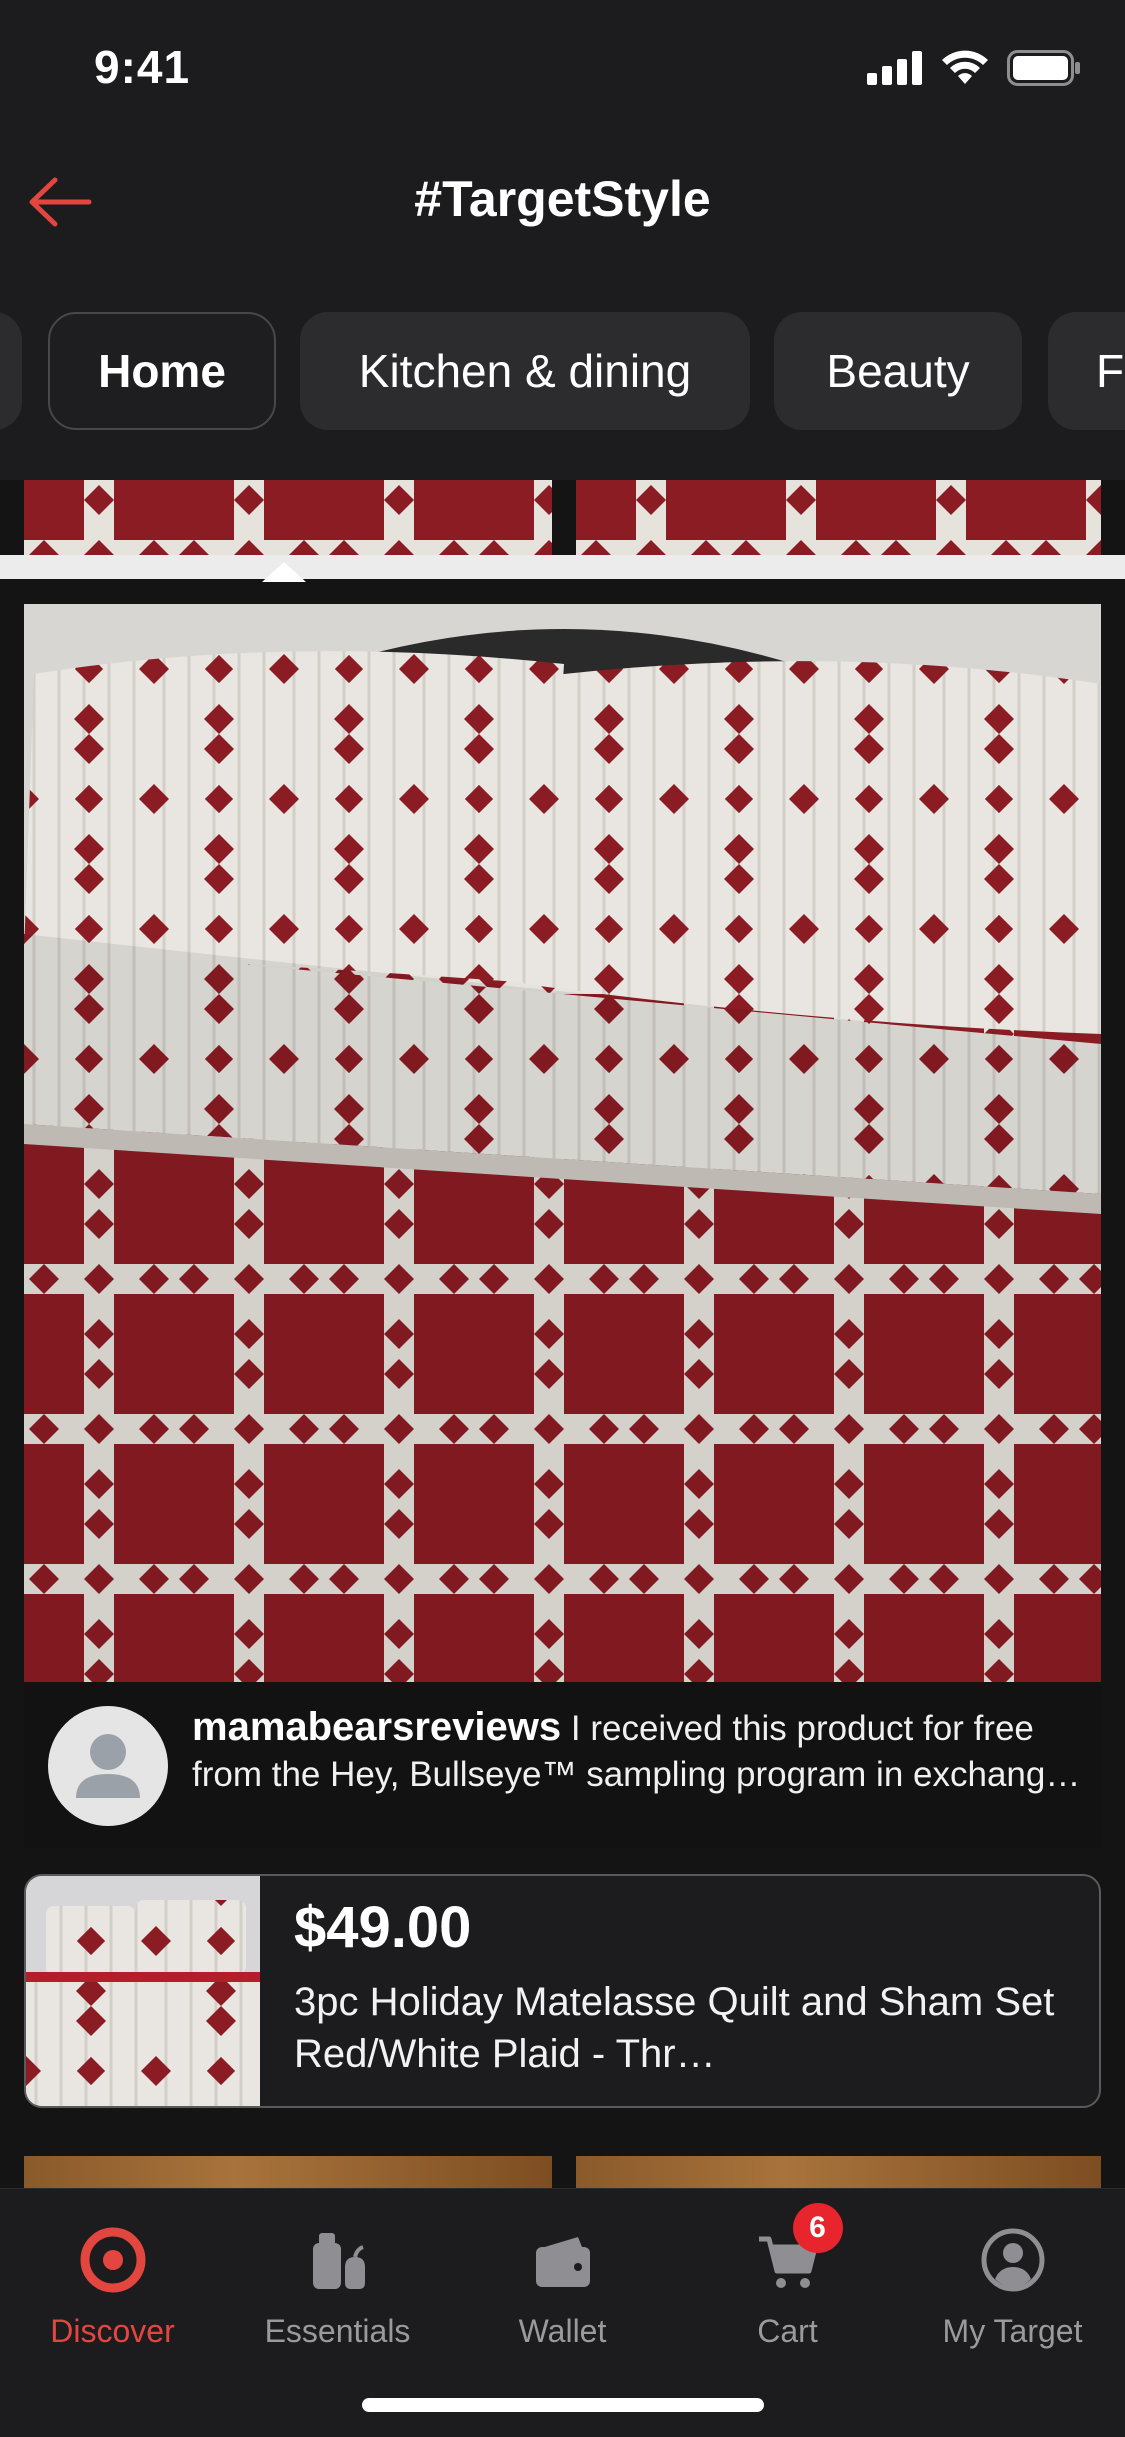 This screenshot has width=1125, height=2437. Describe the element at coordinates (562, 70) in the screenshot. I see `status-bar: 9:41` at that location.